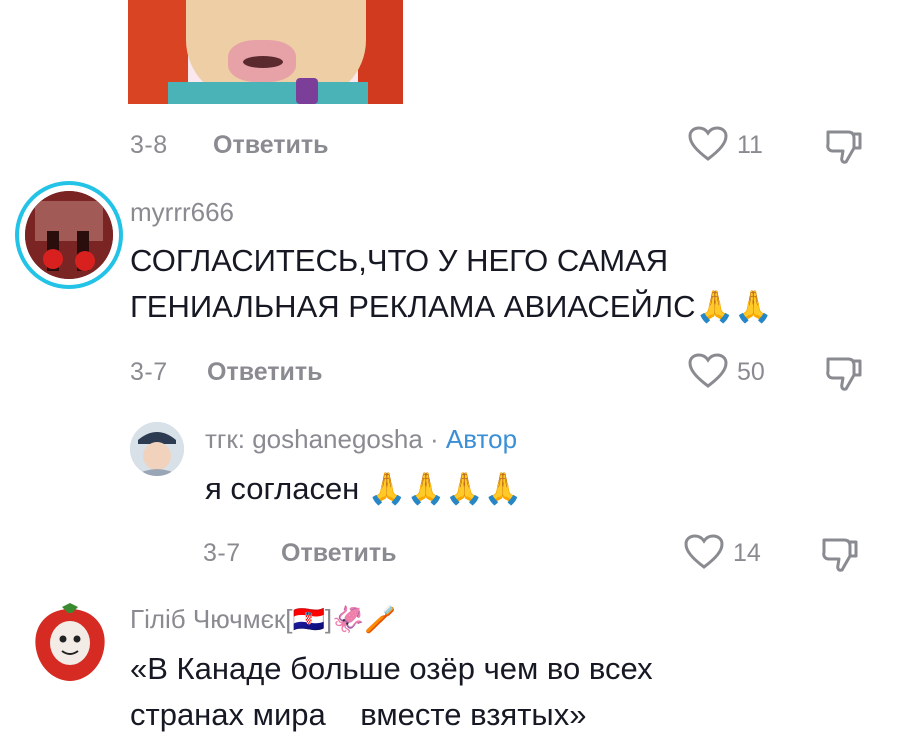  What do you see at coordinates (307, 91) in the screenshot?
I see `sticker-strap` at bounding box center [307, 91].